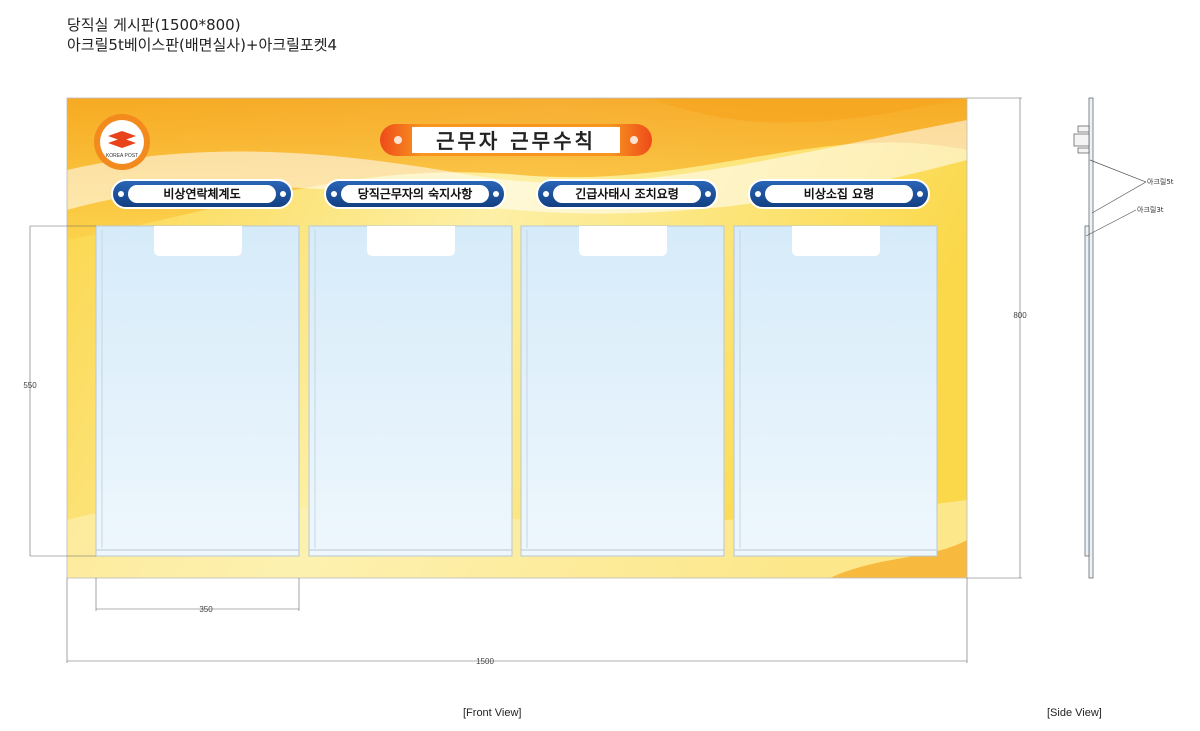  Describe the element at coordinates (206, 609) in the screenshot. I see `dim-label-350: 350` at that location.